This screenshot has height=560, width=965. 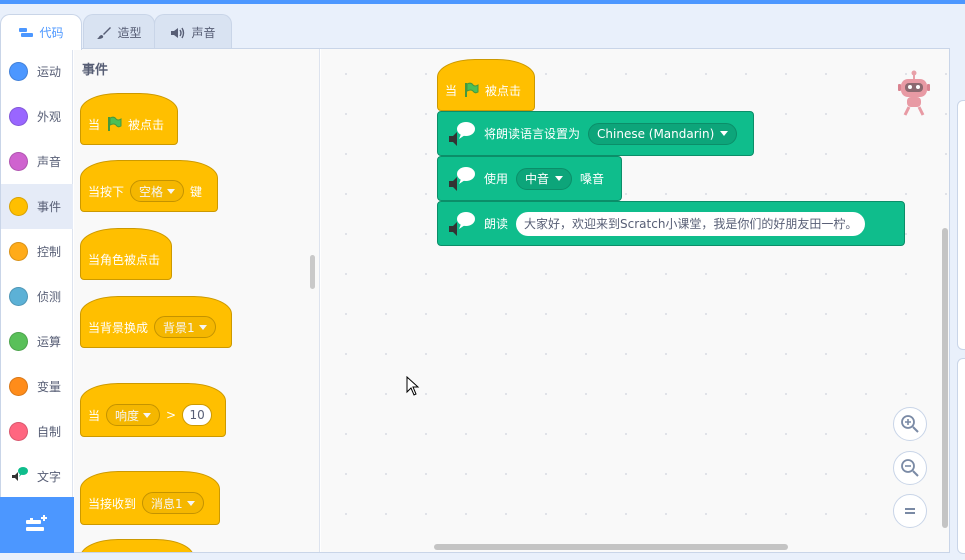 I want to click on block-text: 将朗读语言设置为, so click(x=532, y=134).